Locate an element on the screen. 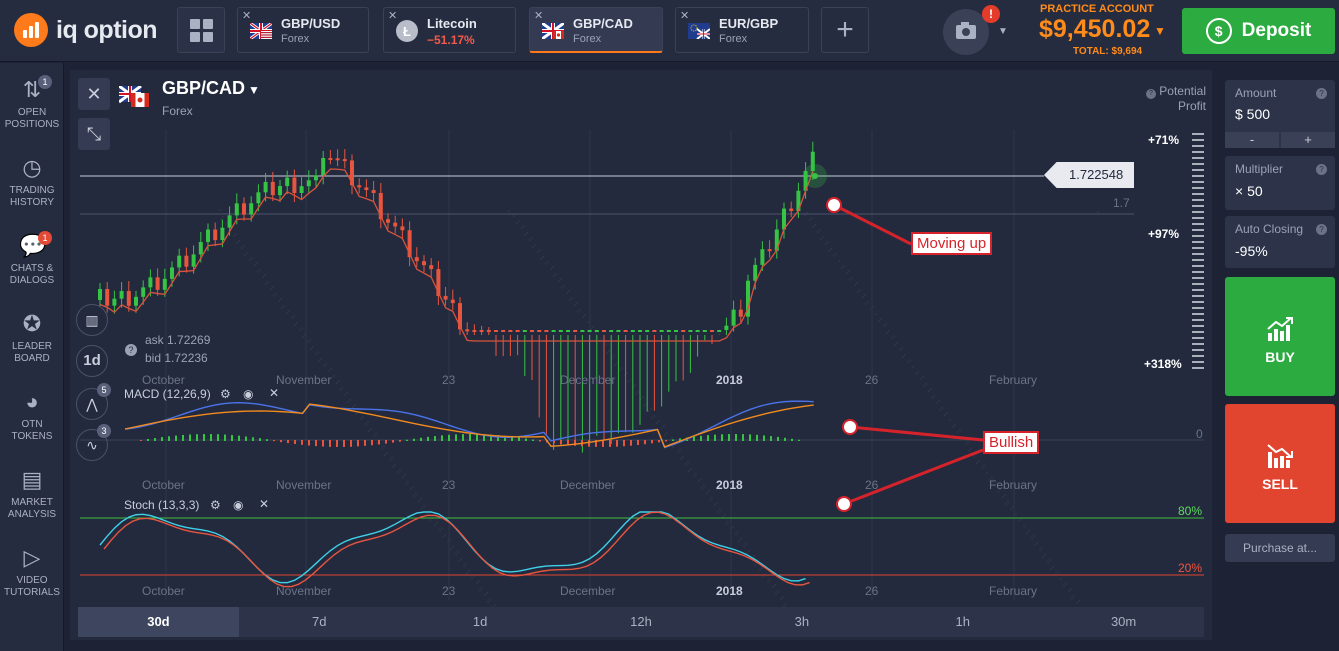  sidebar-item-leader-board: ✪ LEADER BOARD is located at coordinates (32, 338).